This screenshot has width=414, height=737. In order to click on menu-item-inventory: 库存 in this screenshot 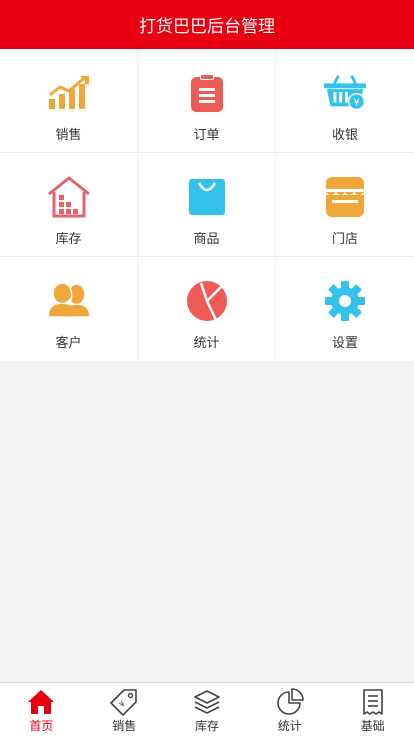, I will do `click(69, 205)`.